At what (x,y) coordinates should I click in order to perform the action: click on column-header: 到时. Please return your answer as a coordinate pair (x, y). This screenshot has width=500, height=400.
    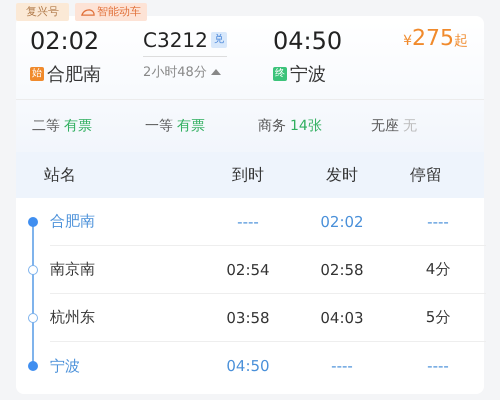
    Looking at the image, I should click on (248, 175).